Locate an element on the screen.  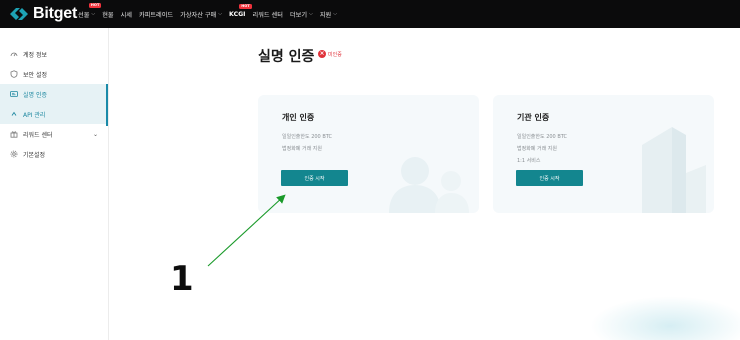
annotation-arrow is located at coordinates (246, 230).